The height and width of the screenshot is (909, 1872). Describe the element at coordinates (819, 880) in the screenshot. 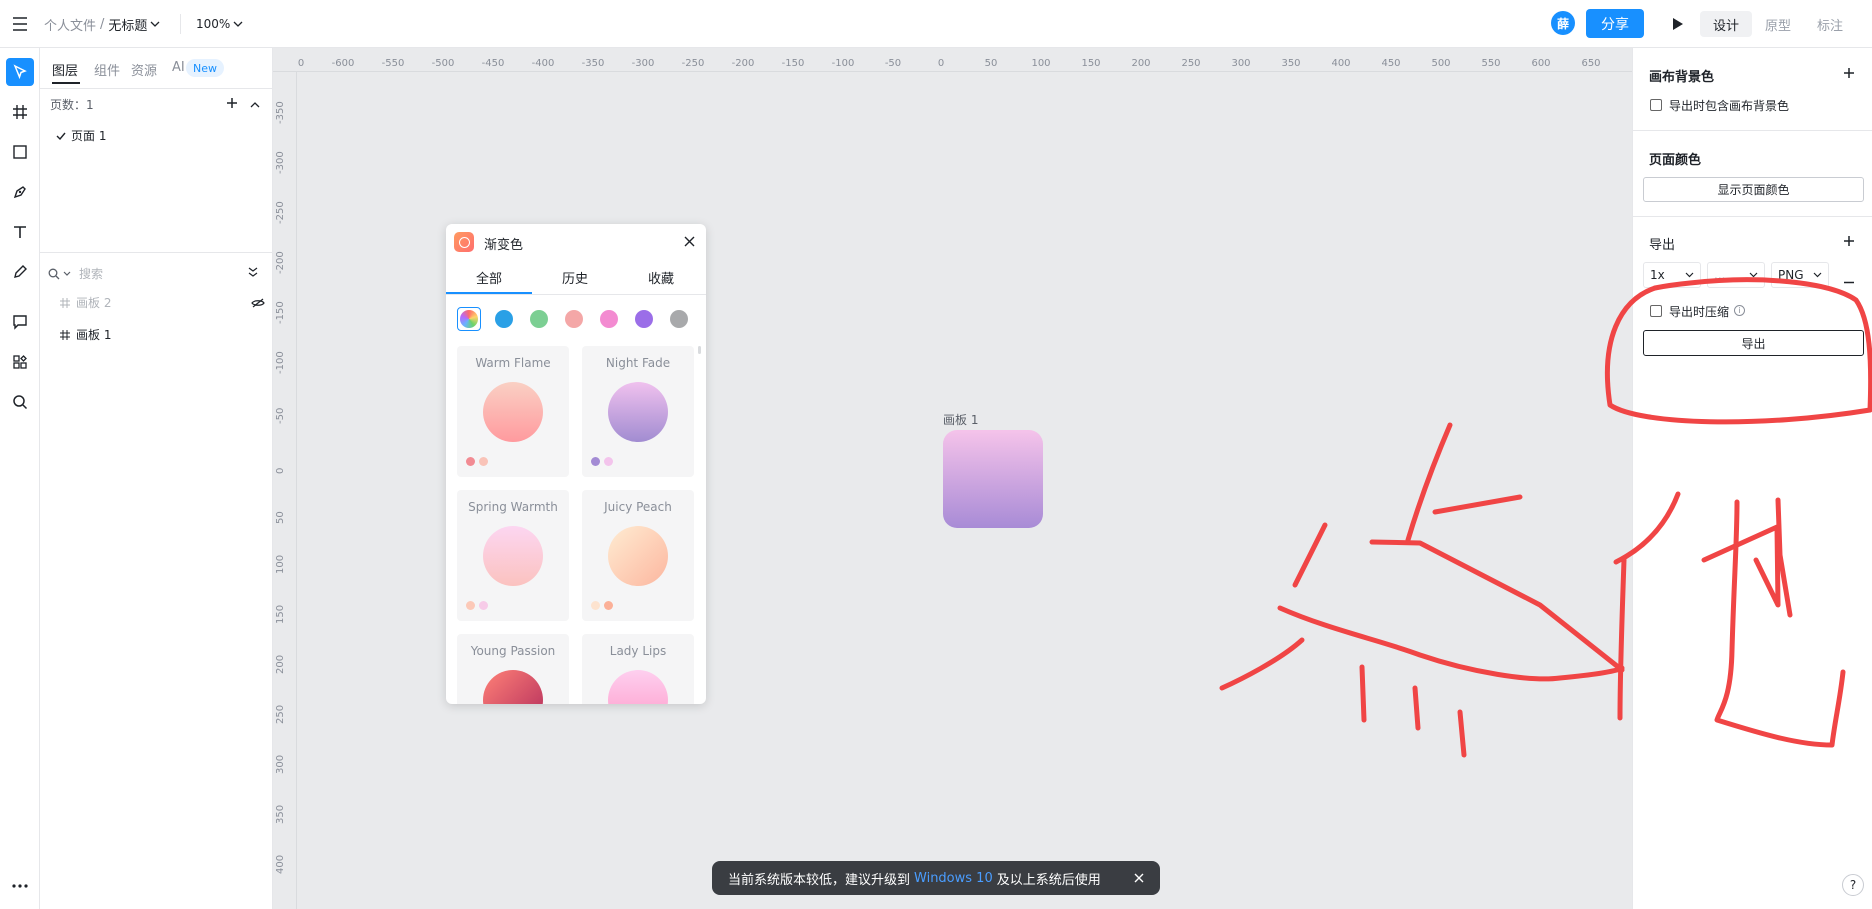

I see `toast-text: 当前系统版本较低，建议升级到` at that location.